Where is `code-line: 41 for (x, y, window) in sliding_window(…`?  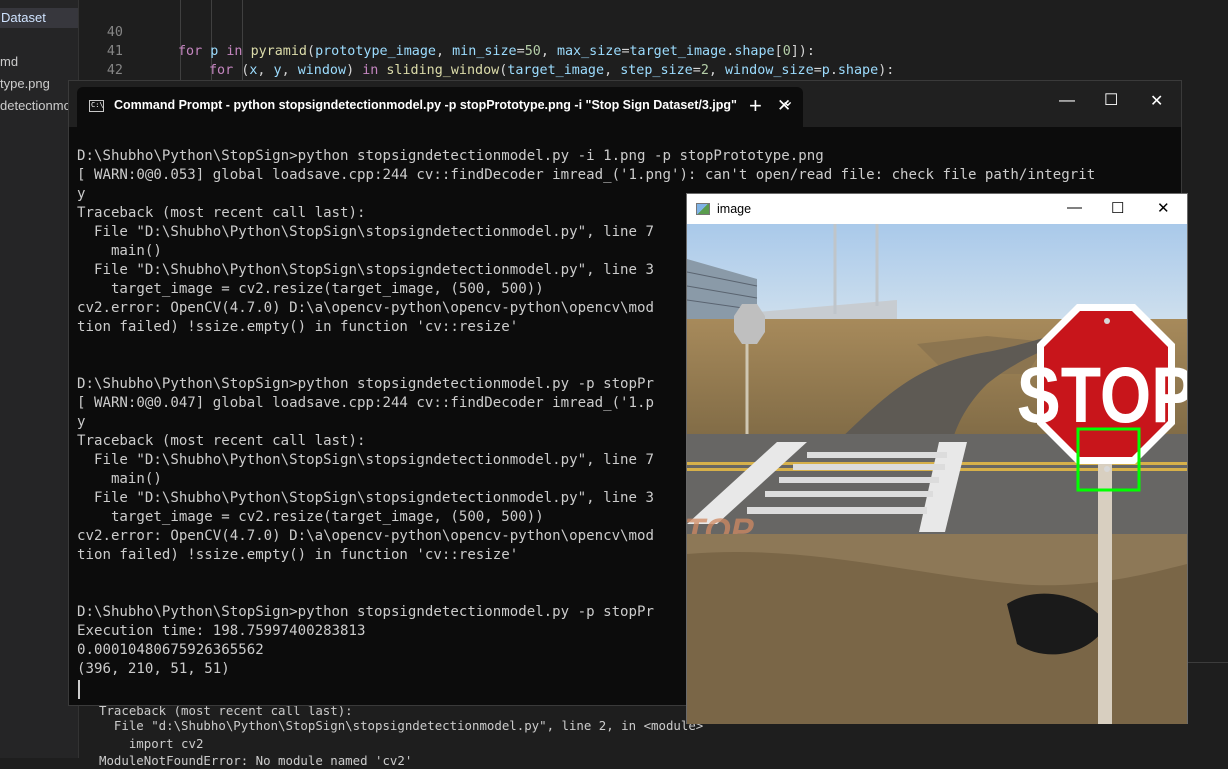
code-line: 41 for (x, y, window) in sliding_window(… is located at coordinates (653, 50).